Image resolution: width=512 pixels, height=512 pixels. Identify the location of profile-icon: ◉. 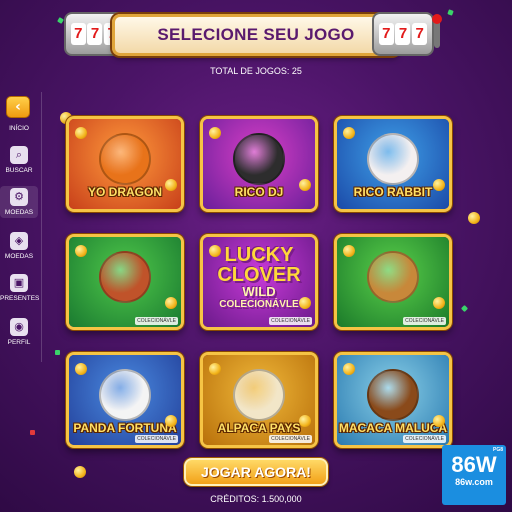
(19, 327).